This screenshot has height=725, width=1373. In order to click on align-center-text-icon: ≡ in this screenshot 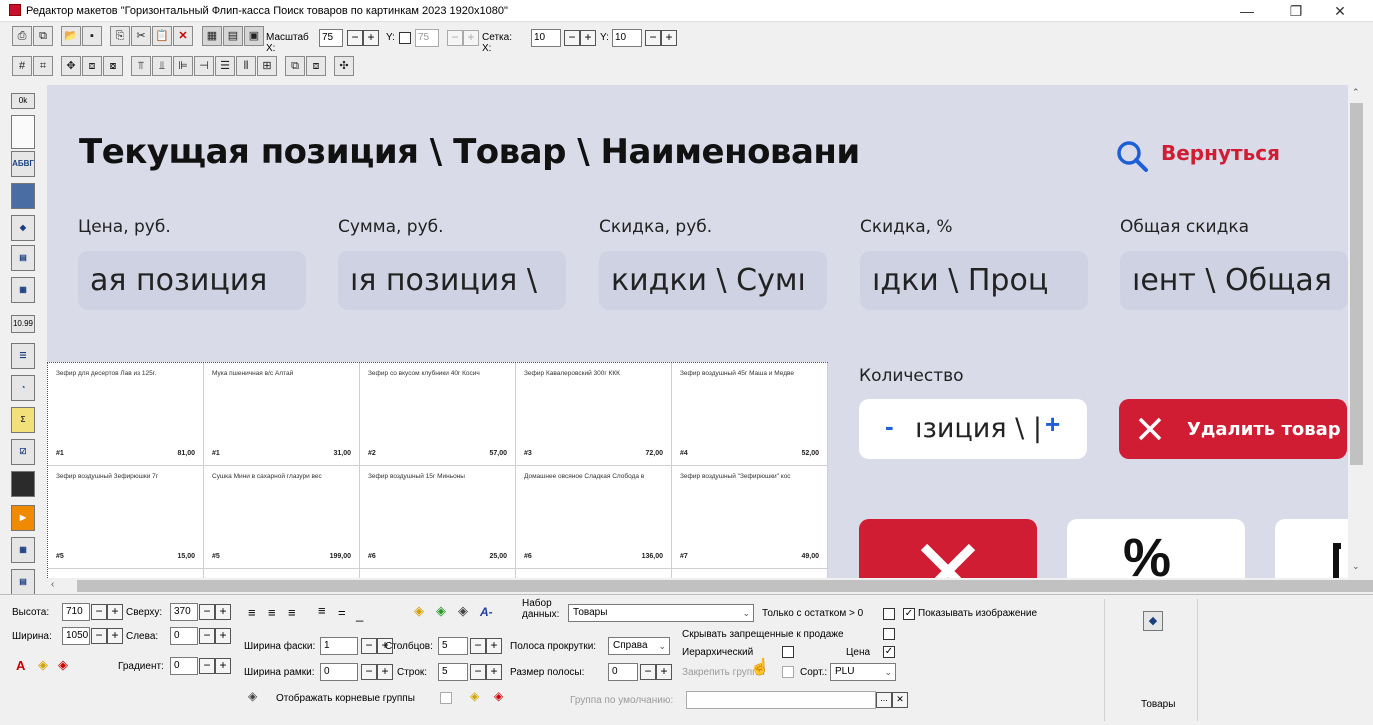, I will do `click(272, 612)`.